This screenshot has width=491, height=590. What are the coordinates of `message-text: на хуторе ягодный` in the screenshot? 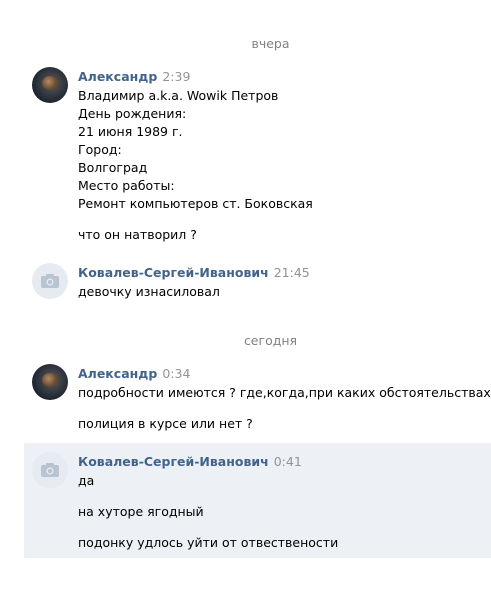 It's located at (141, 511).